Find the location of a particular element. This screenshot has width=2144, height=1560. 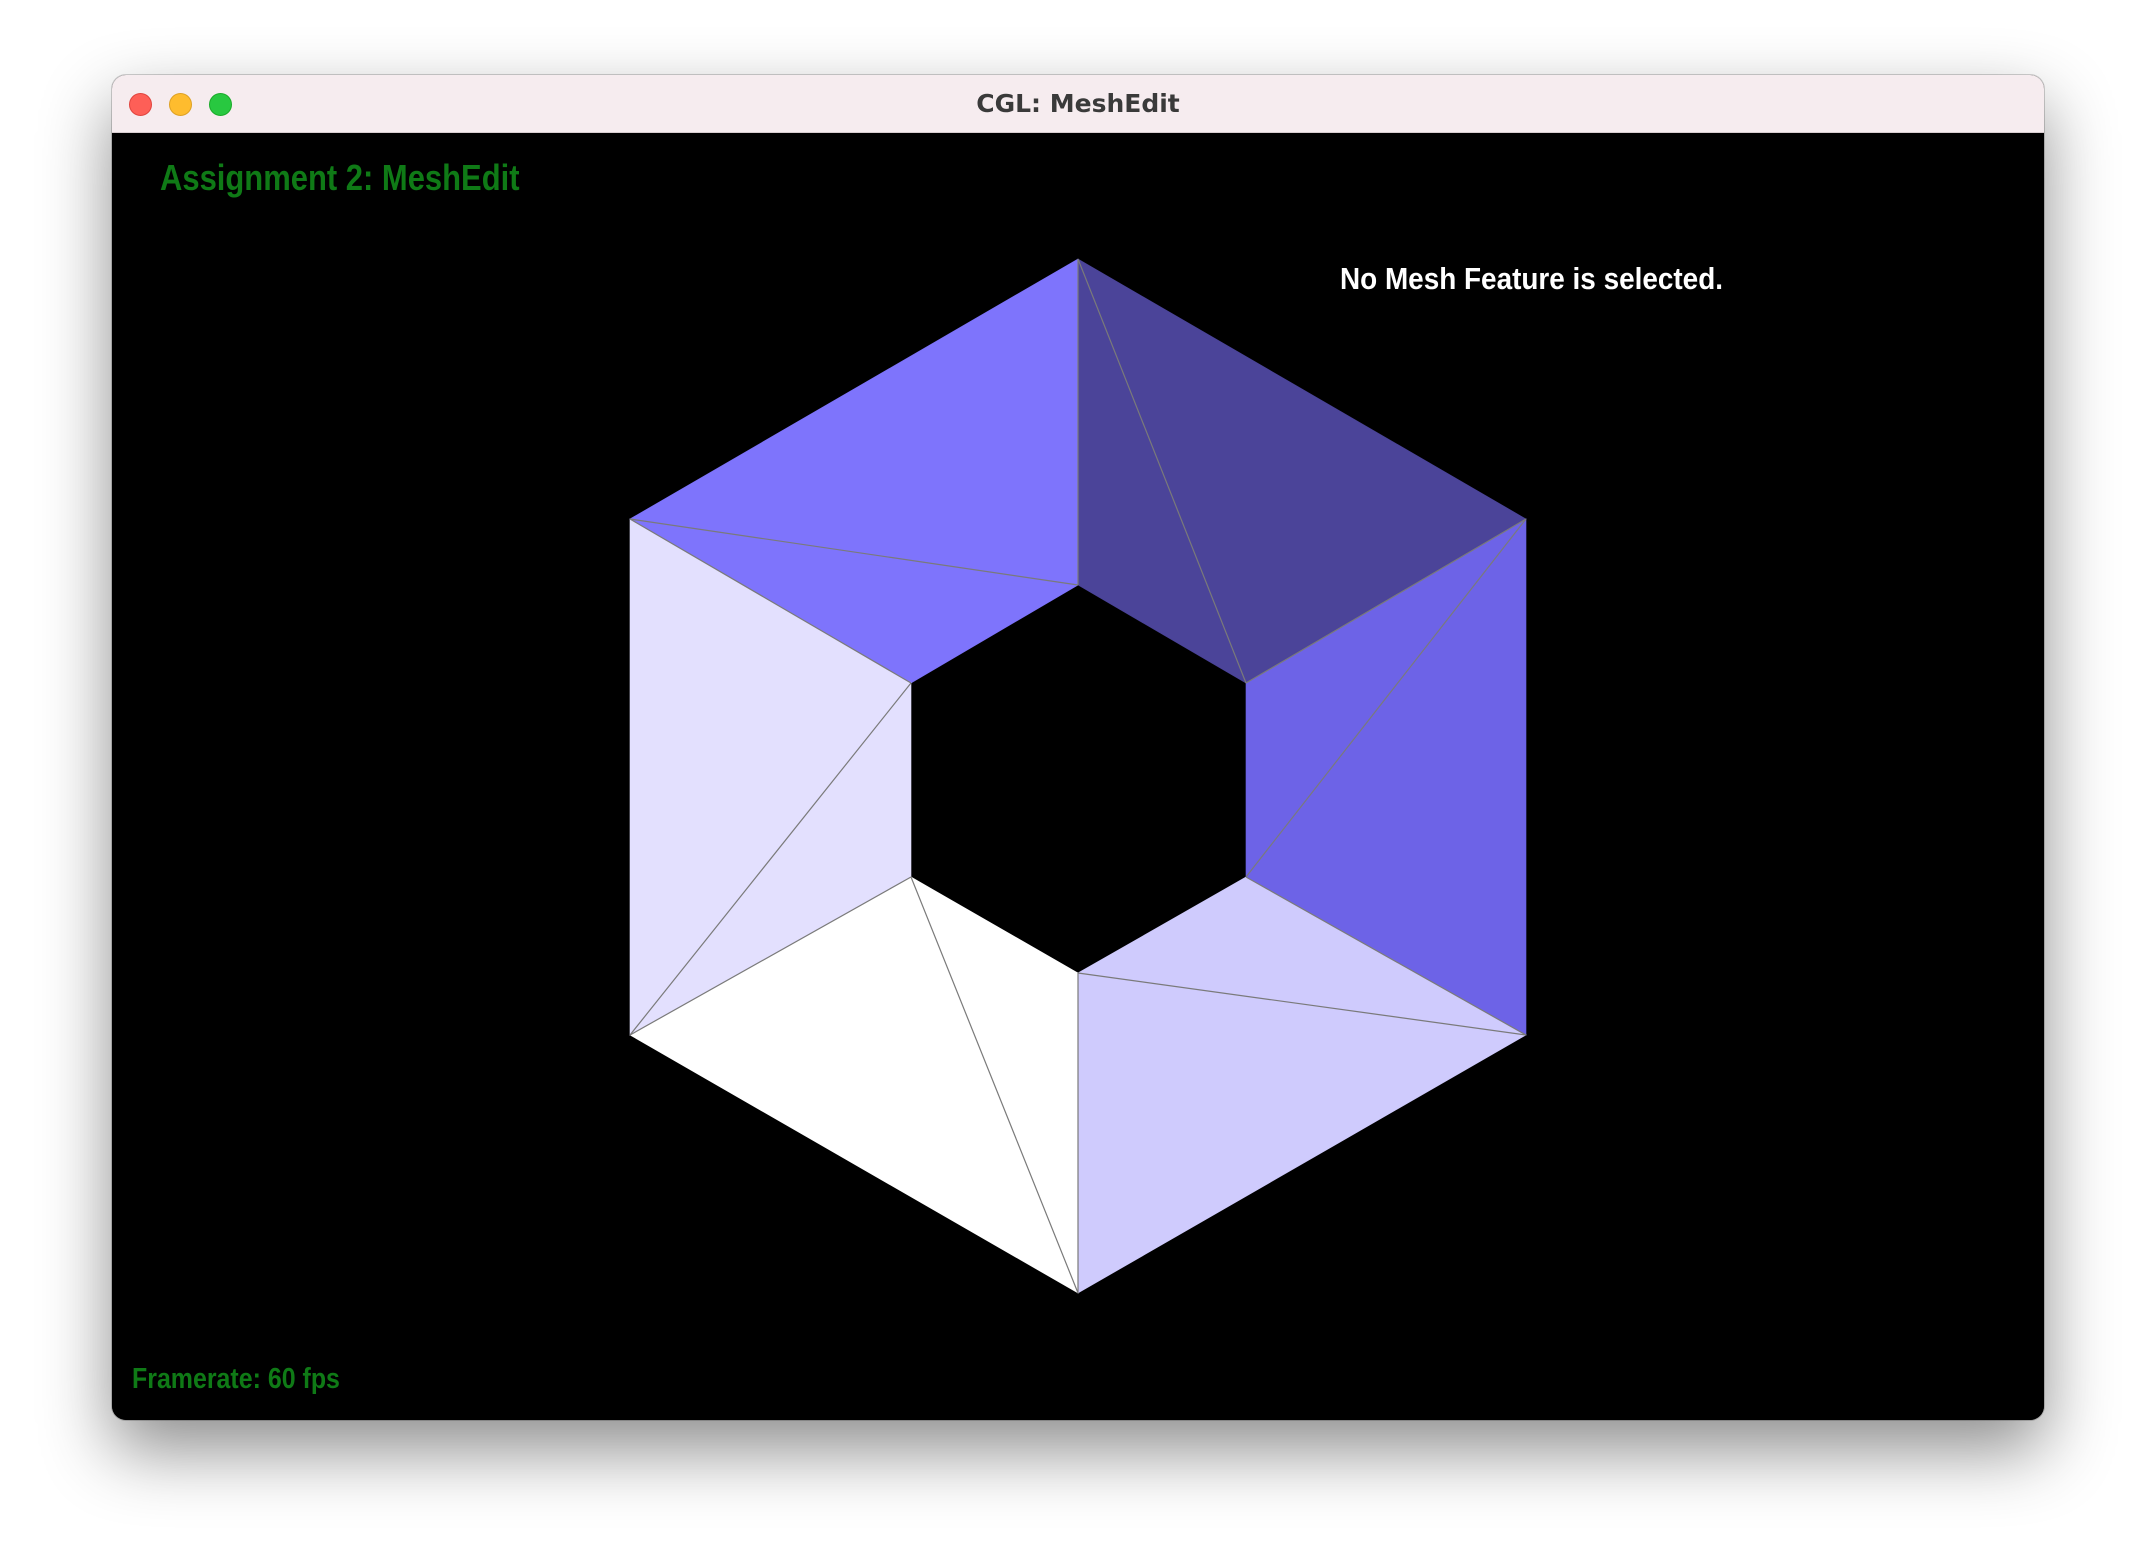

assignment-heading: Assignment 2: MeshEdit is located at coordinates (340, 177).